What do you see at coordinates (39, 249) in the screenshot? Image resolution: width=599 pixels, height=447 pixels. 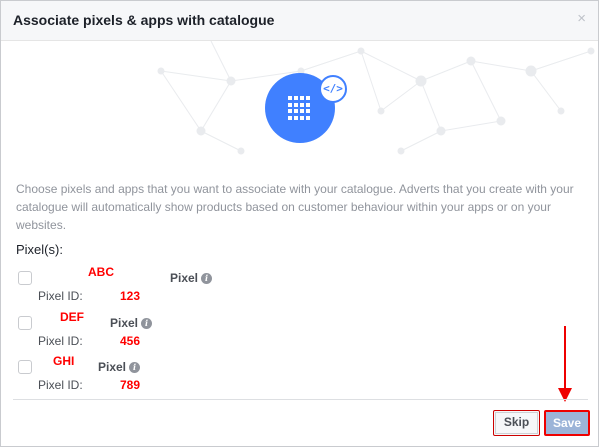 I see `pixels-section-label: Pixel(s):` at bounding box center [39, 249].